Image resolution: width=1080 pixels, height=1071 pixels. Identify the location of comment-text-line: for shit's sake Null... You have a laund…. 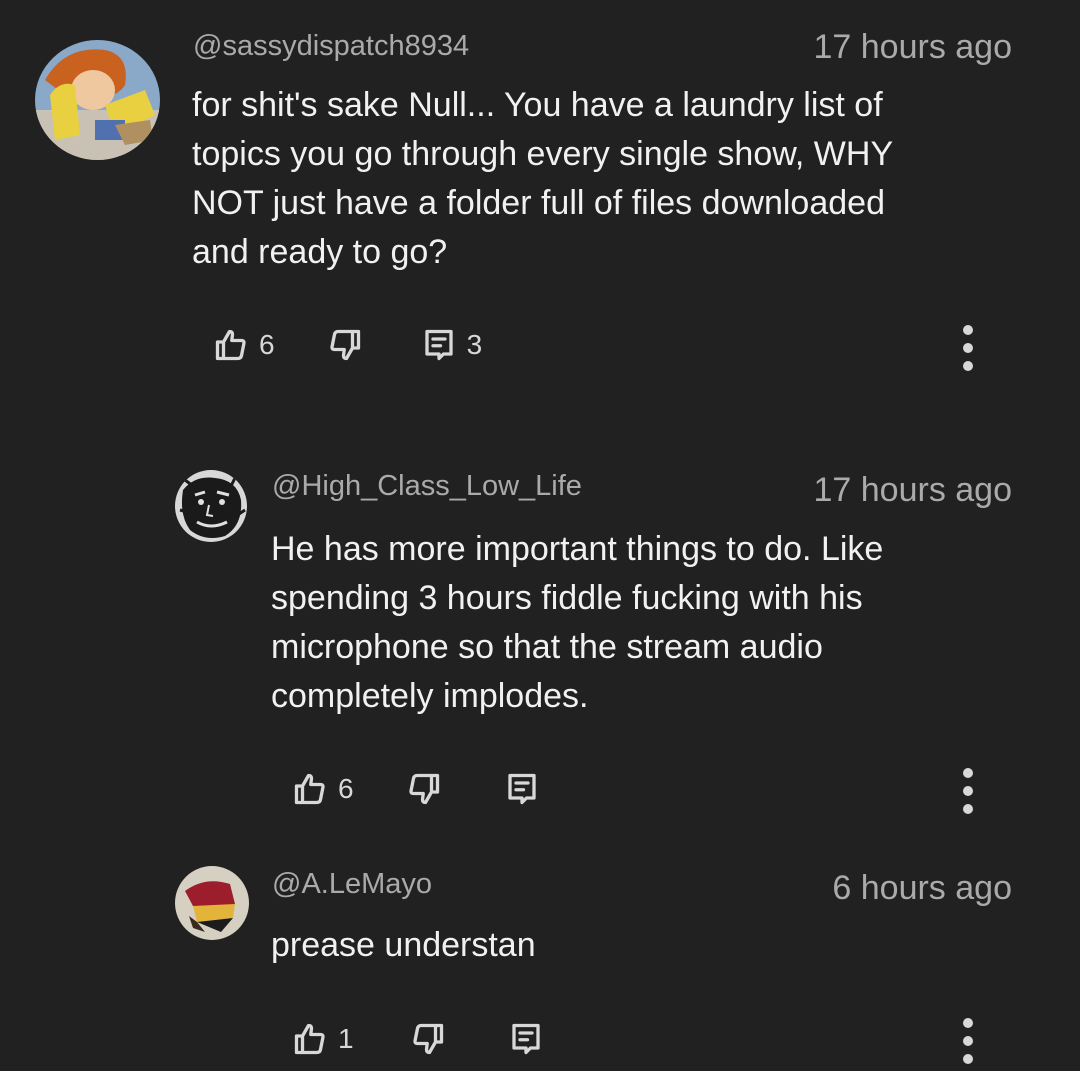
(537, 105).